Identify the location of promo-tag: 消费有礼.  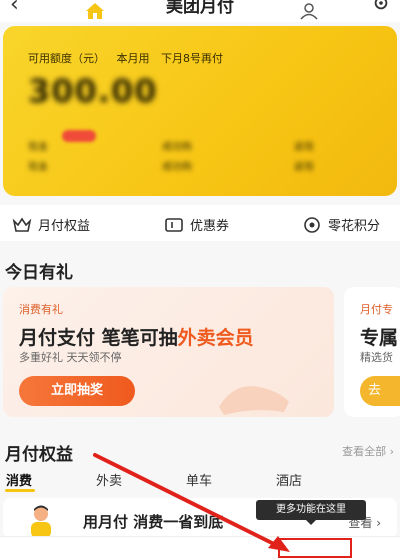
(41, 309).